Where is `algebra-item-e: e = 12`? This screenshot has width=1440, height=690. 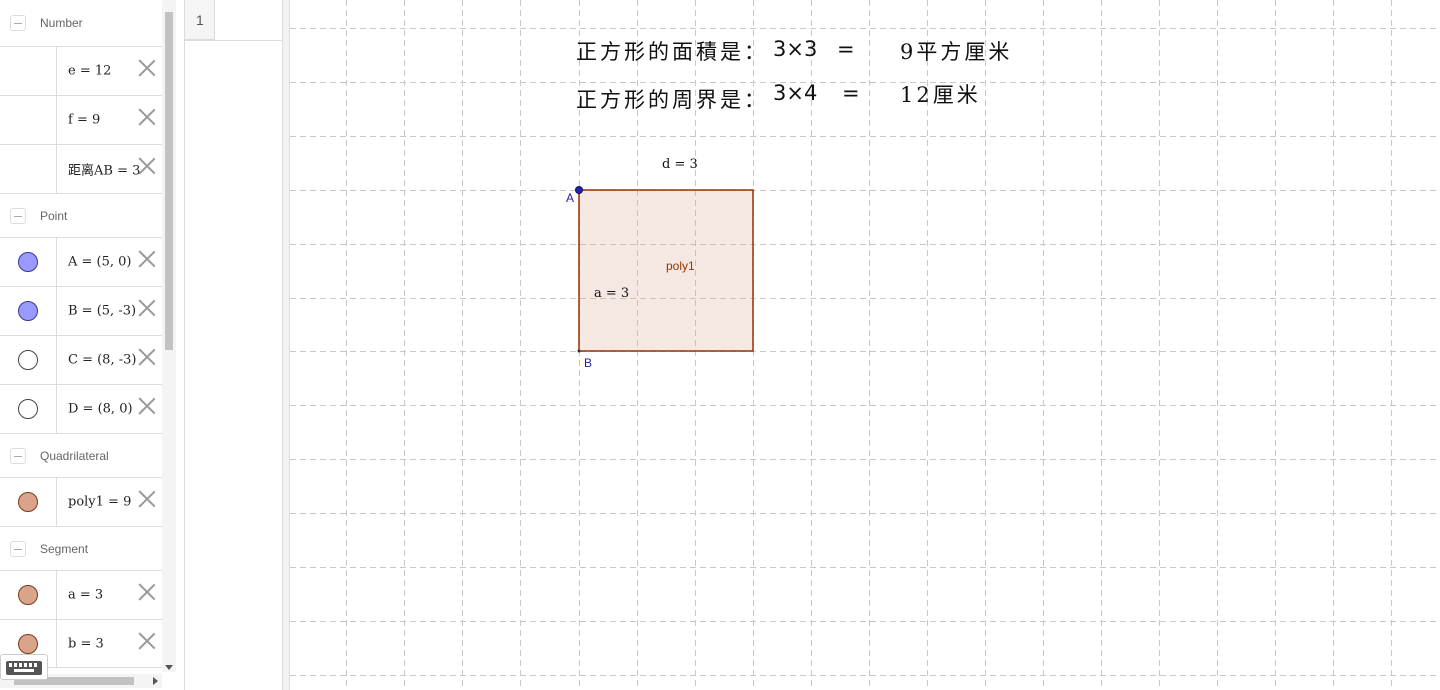
algebra-item-e: e = 12 is located at coordinates (81, 70).